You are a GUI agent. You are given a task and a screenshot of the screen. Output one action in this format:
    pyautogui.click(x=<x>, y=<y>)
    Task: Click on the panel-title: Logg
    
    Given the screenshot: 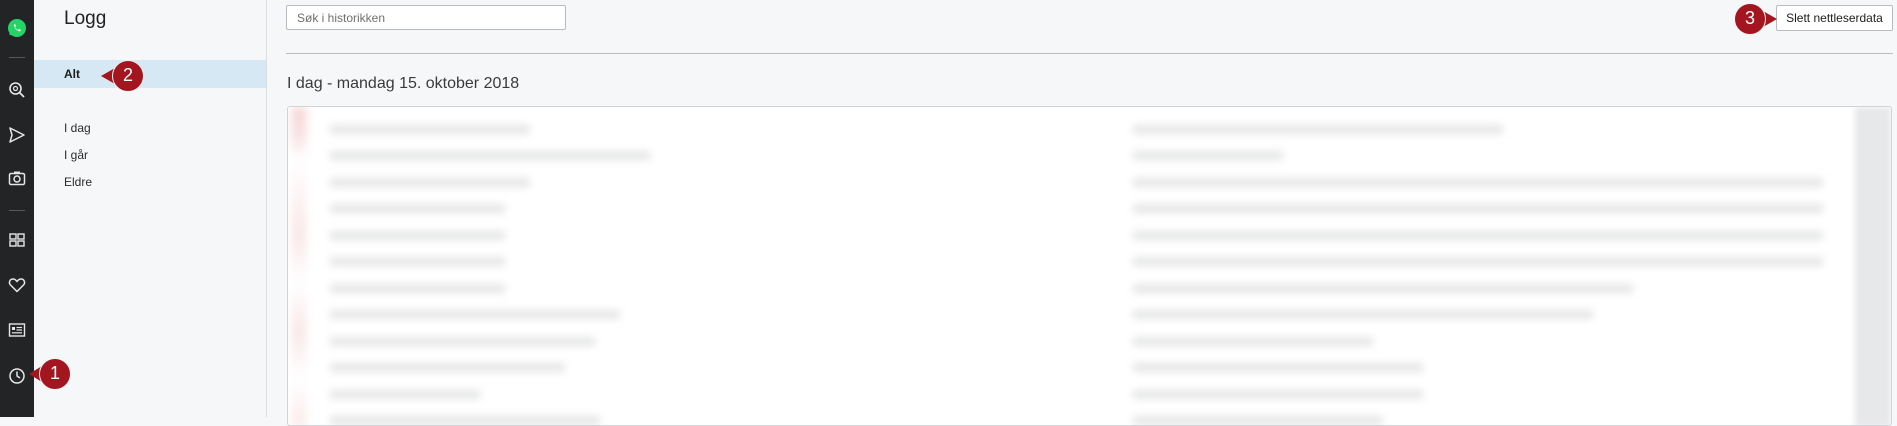 What is the action you would take?
    pyautogui.click(x=85, y=18)
    